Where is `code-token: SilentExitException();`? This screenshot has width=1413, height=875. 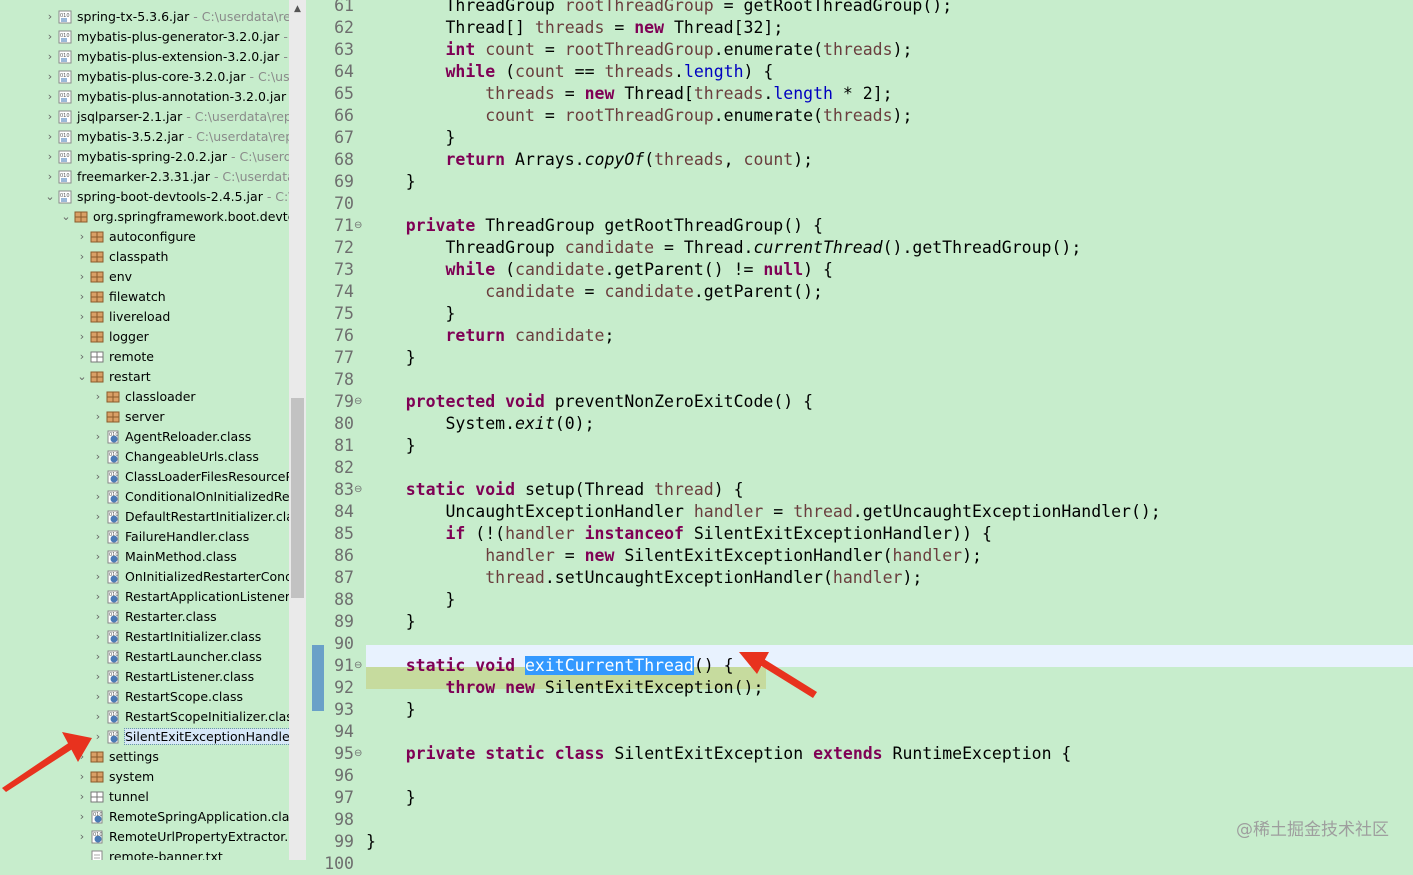
code-token: SilentExitException(); is located at coordinates (649, 687).